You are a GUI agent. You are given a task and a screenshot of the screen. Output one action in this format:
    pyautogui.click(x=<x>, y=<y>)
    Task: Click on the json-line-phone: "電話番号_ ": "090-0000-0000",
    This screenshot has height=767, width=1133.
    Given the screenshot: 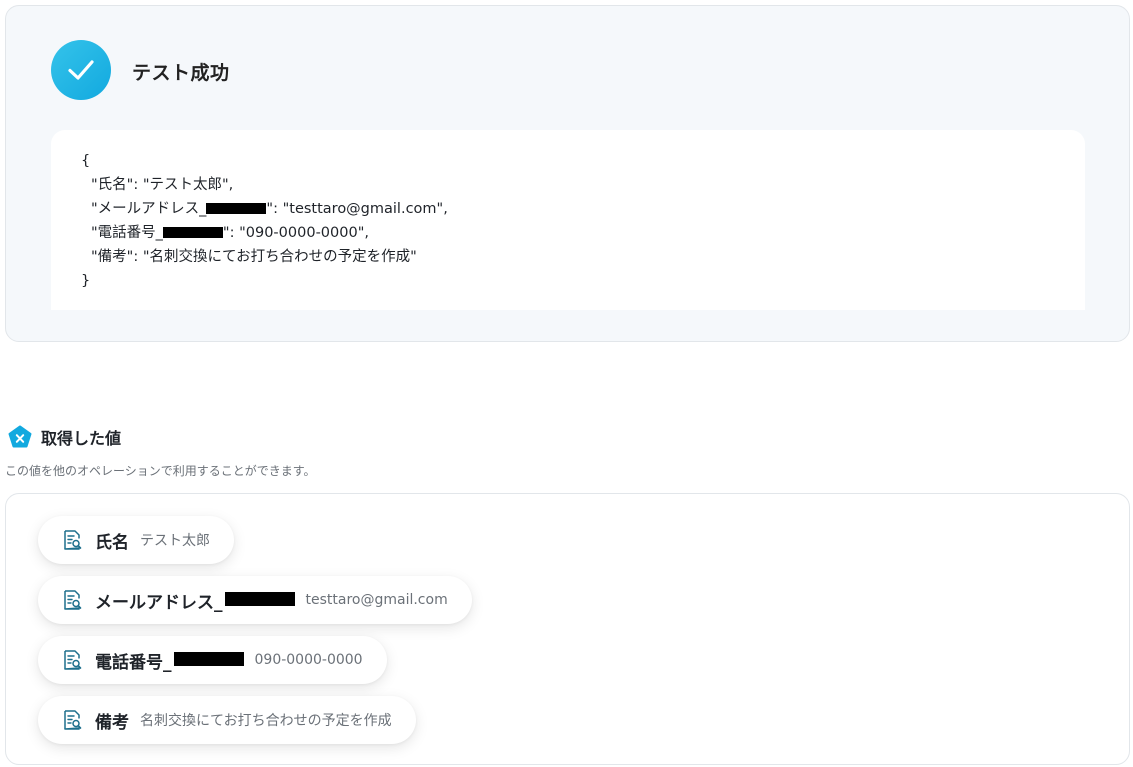 What is the action you would take?
    pyautogui.click(x=230, y=233)
    